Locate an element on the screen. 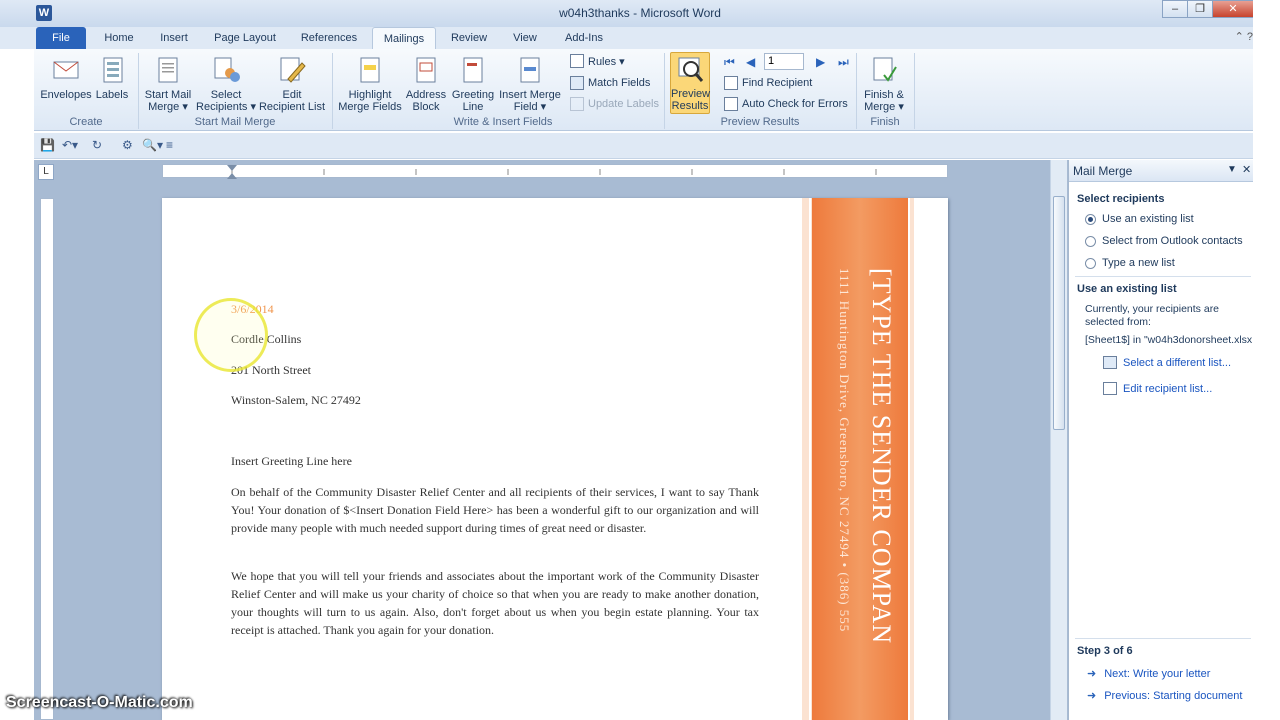 This screenshot has height=720, width=1280. spelling-icon: ⚙ is located at coordinates (127, 145).